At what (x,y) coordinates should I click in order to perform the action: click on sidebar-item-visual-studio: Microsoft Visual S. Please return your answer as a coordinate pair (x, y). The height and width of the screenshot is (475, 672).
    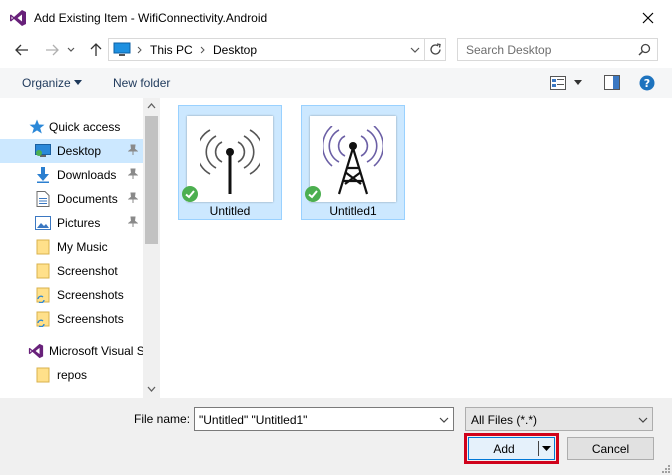
    Looking at the image, I should click on (72, 351).